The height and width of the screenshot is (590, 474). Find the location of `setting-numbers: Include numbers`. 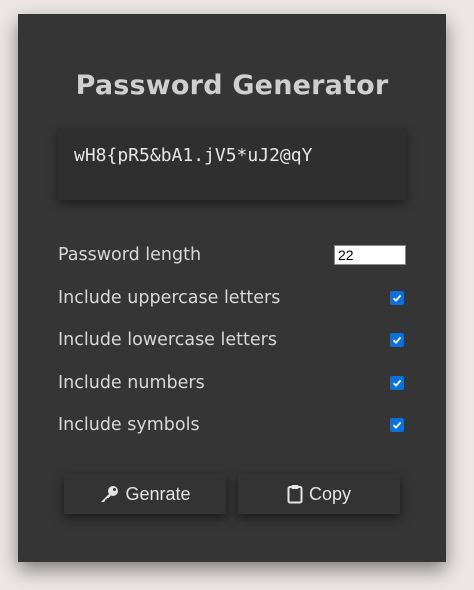

setting-numbers: Include numbers is located at coordinates (232, 383).